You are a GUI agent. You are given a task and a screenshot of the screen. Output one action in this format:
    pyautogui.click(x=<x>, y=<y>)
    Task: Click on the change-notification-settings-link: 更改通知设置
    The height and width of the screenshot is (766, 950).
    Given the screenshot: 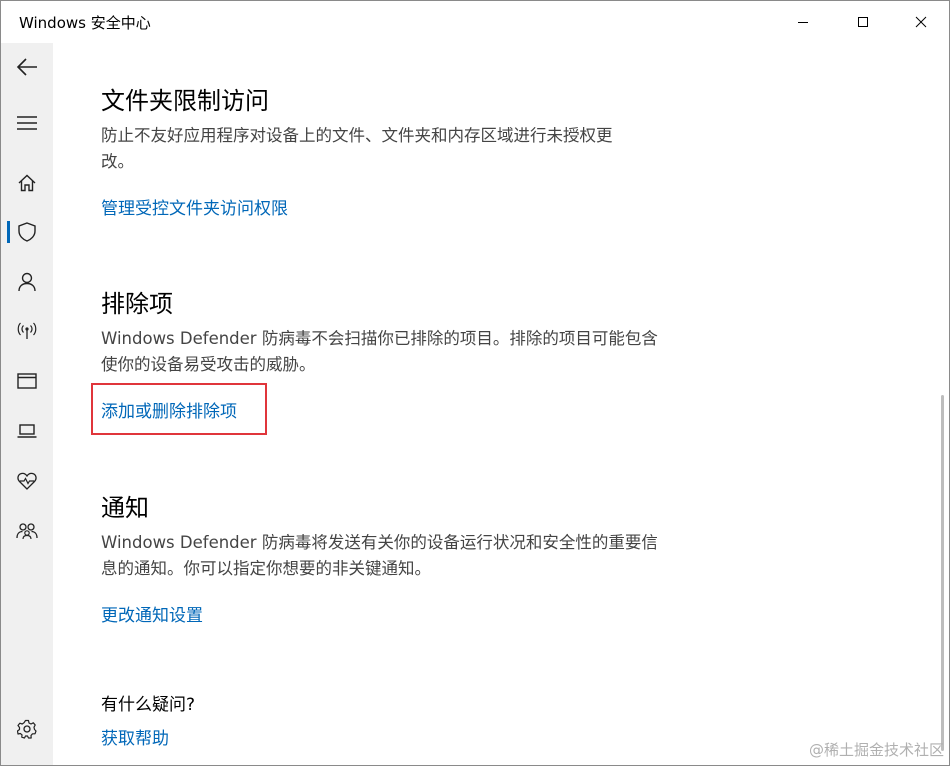 What is the action you would take?
    pyautogui.click(x=152, y=616)
    